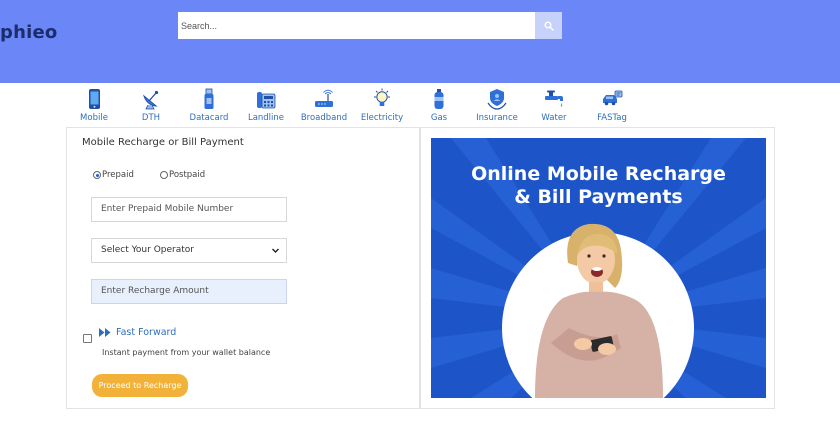 The height and width of the screenshot is (440, 840). What do you see at coordinates (155, 291) in the screenshot?
I see `recharge-amount-placeholder: Enter Recharge Amount` at bounding box center [155, 291].